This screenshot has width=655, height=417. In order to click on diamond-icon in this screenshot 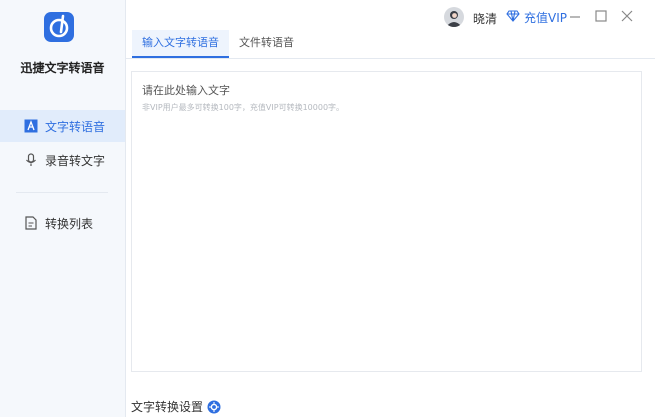, I will do `click(513, 17)`.